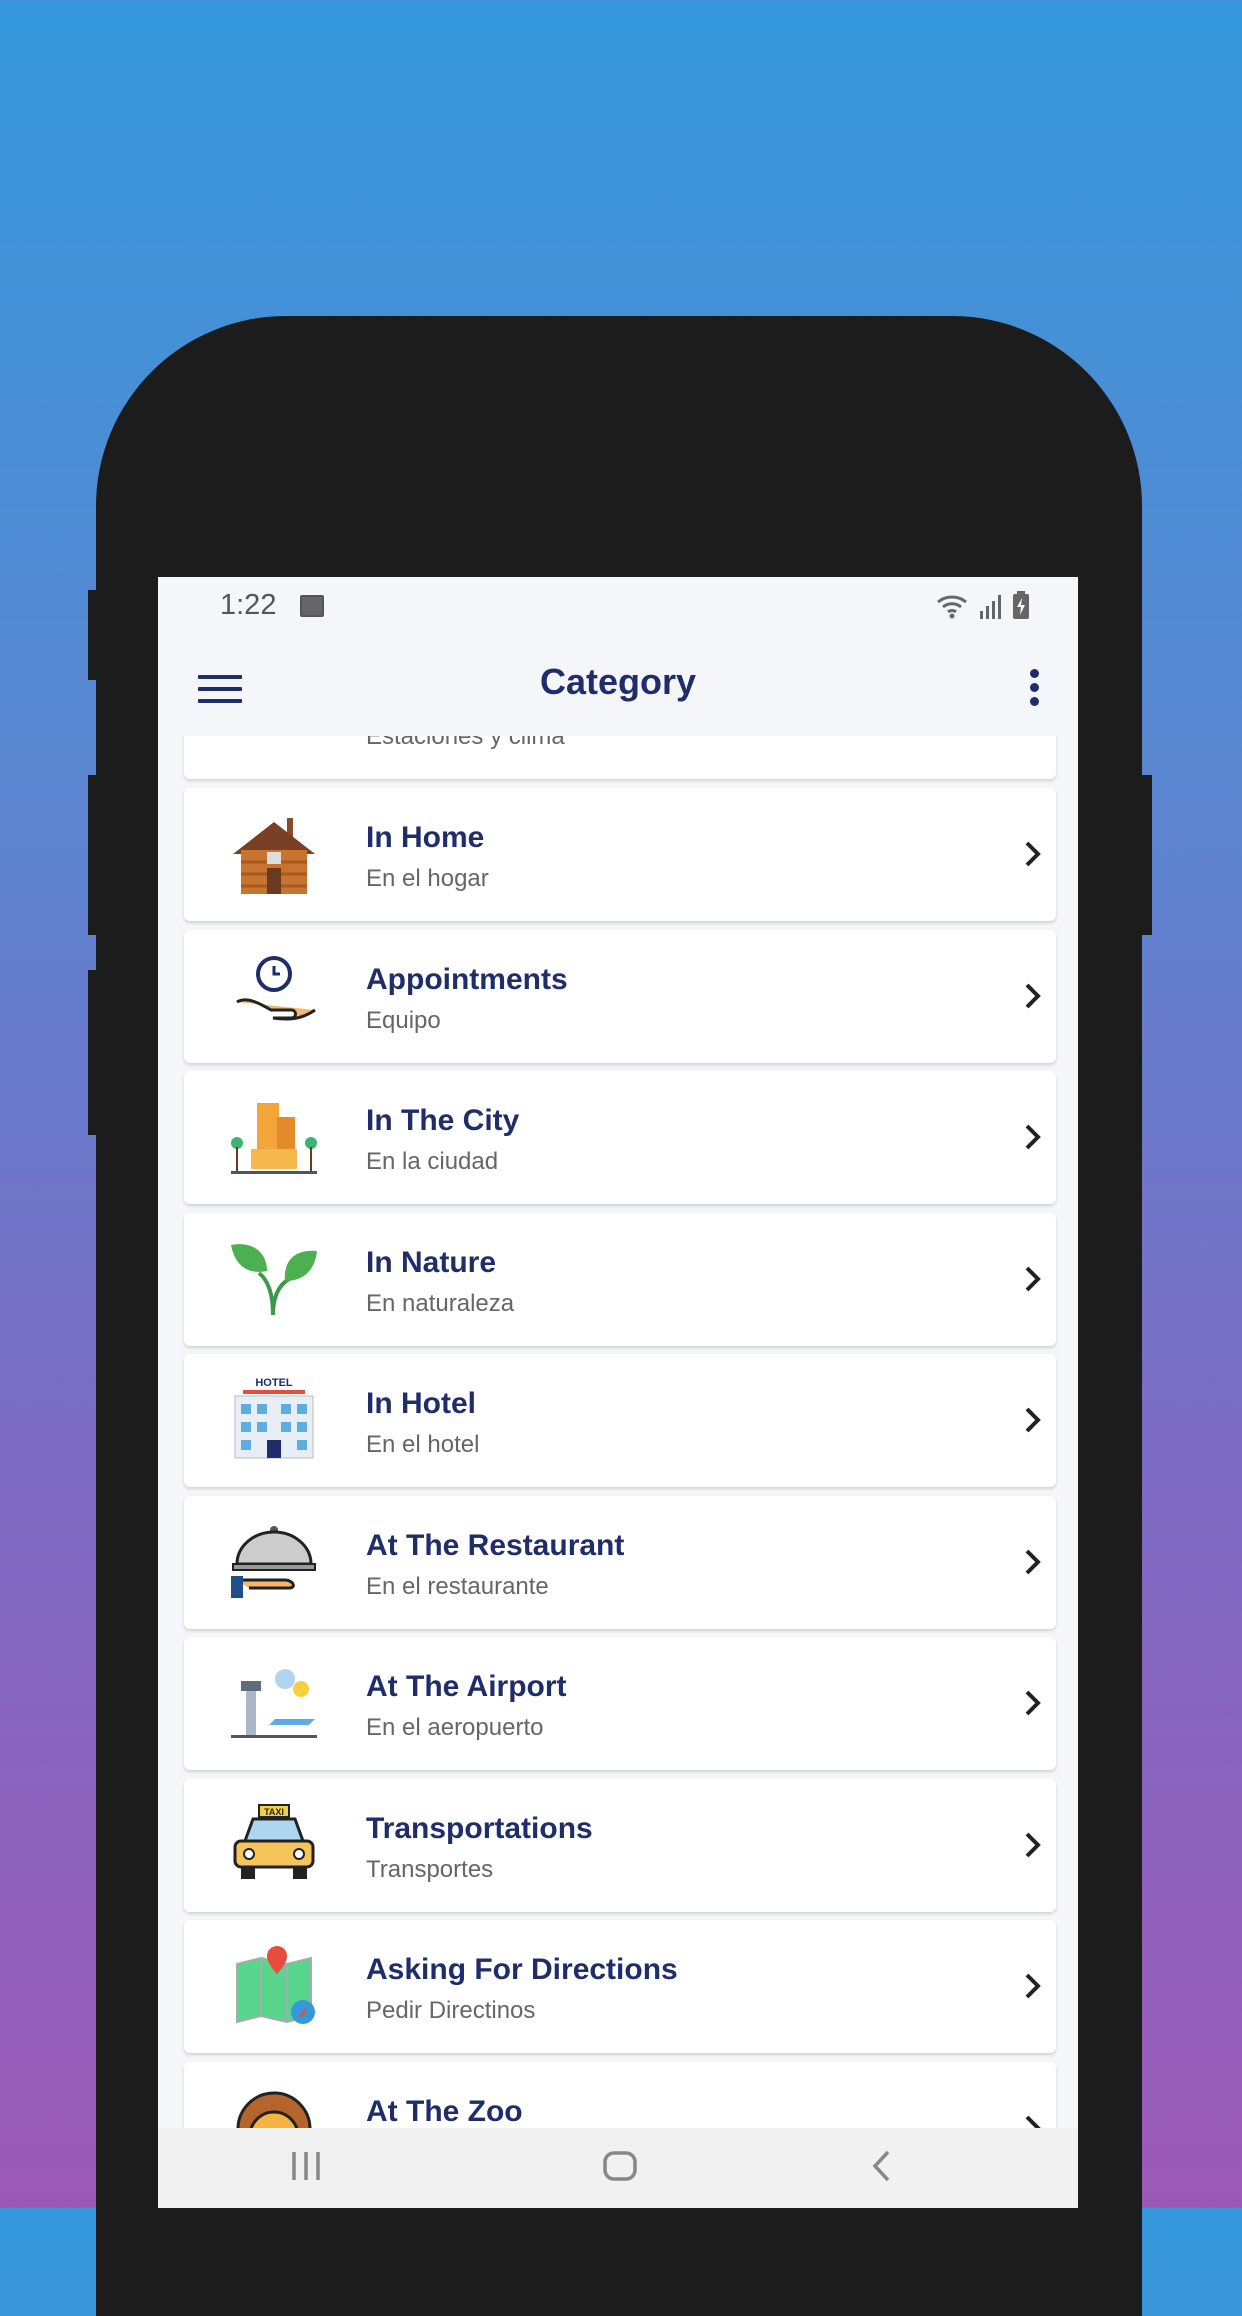  Describe the element at coordinates (620, 1845) in the screenshot. I see `category-item: TAXI Transportations Transportes` at that location.